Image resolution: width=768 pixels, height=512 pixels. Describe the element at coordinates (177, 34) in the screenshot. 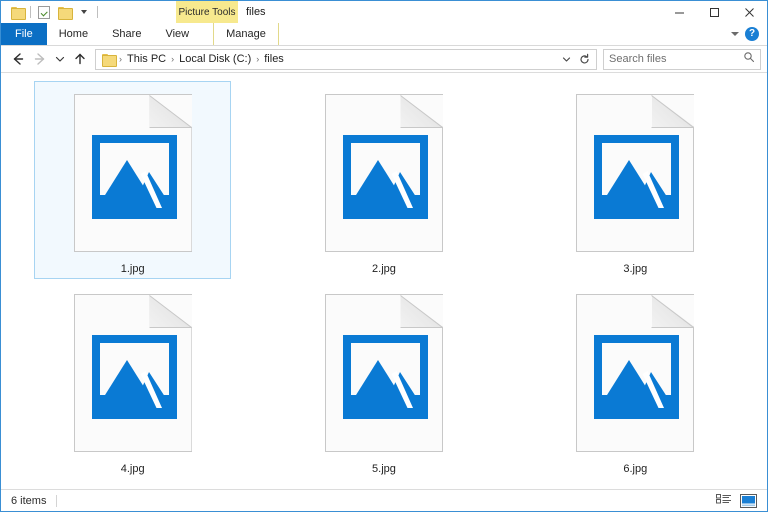

I see `tab-view: View` at that location.